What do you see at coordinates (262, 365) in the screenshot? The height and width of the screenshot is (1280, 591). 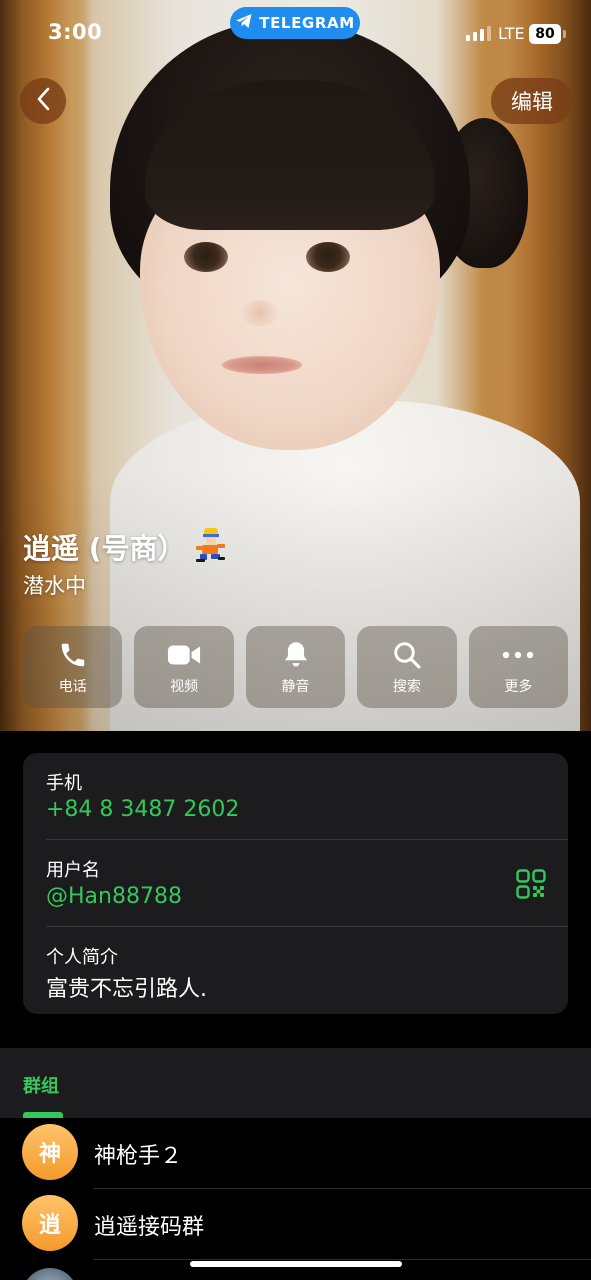 I see `photo-mouth` at bounding box center [262, 365].